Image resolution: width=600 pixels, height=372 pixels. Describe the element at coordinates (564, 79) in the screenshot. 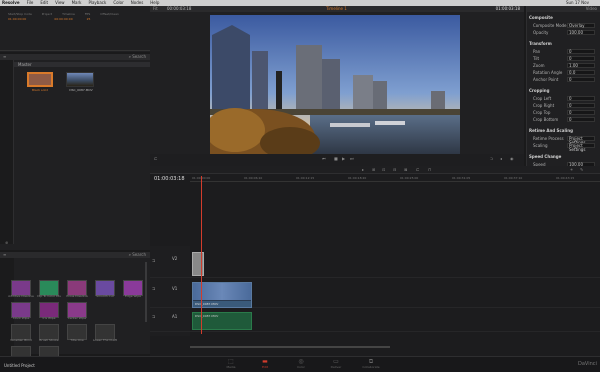

I see `inspector-field: Anchor Point 0` at that location.